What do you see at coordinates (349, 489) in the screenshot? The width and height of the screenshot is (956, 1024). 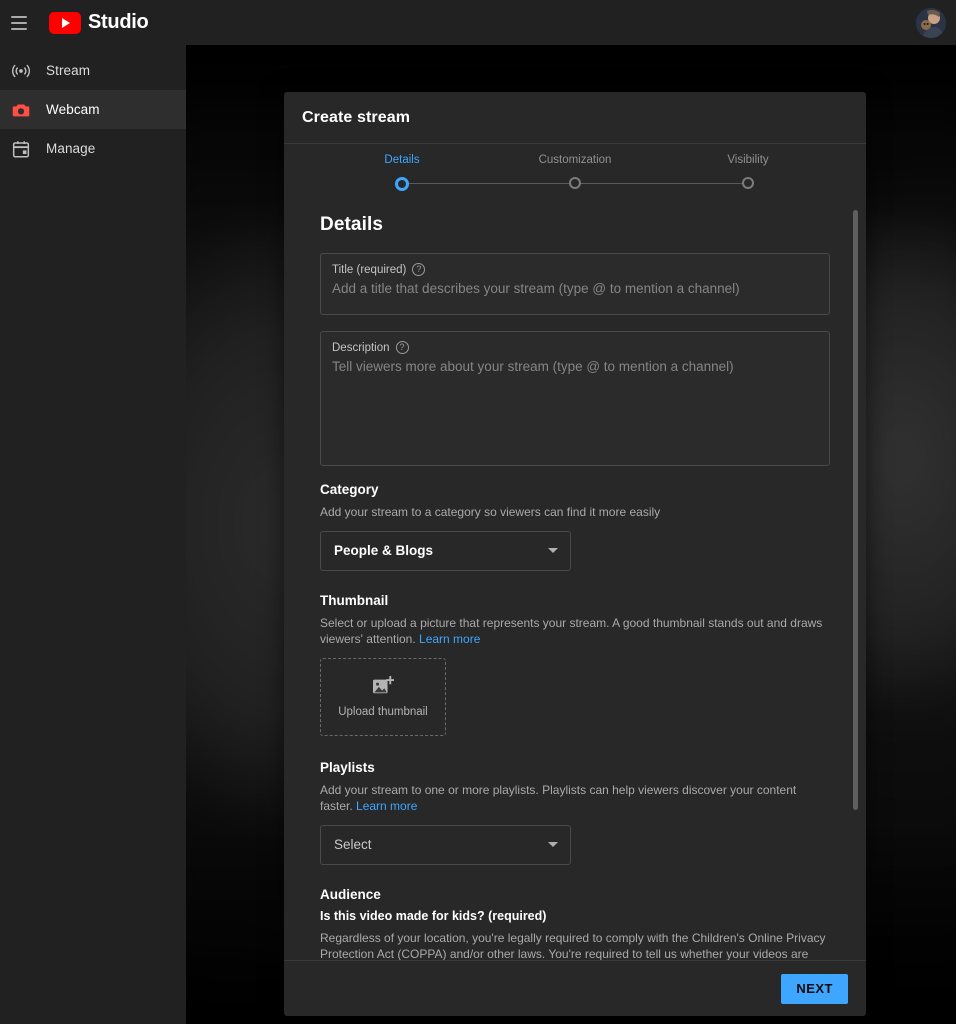 I see `category-heading: Category` at bounding box center [349, 489].